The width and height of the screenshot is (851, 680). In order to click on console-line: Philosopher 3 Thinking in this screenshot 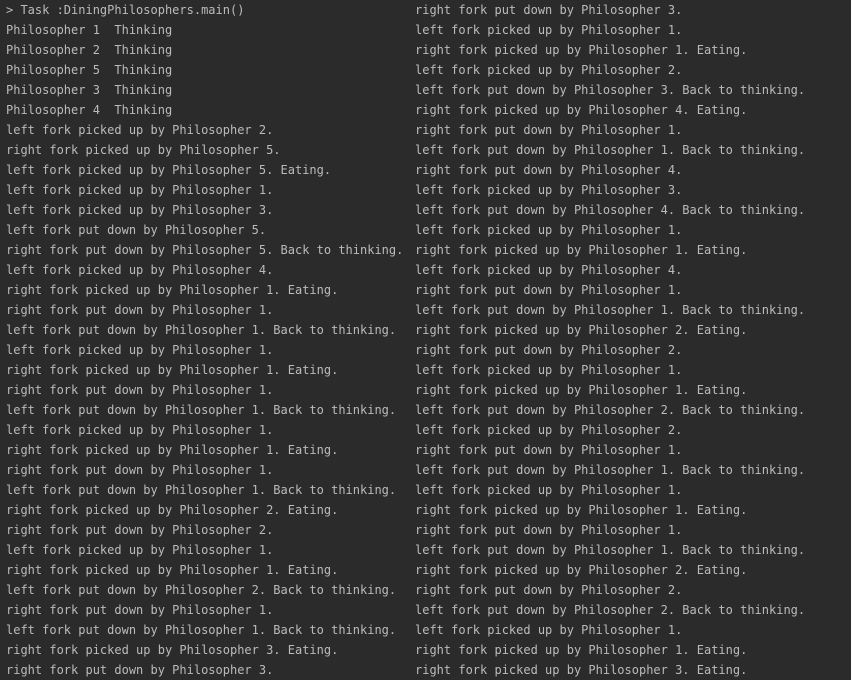, I will do `click(89, 90)`.